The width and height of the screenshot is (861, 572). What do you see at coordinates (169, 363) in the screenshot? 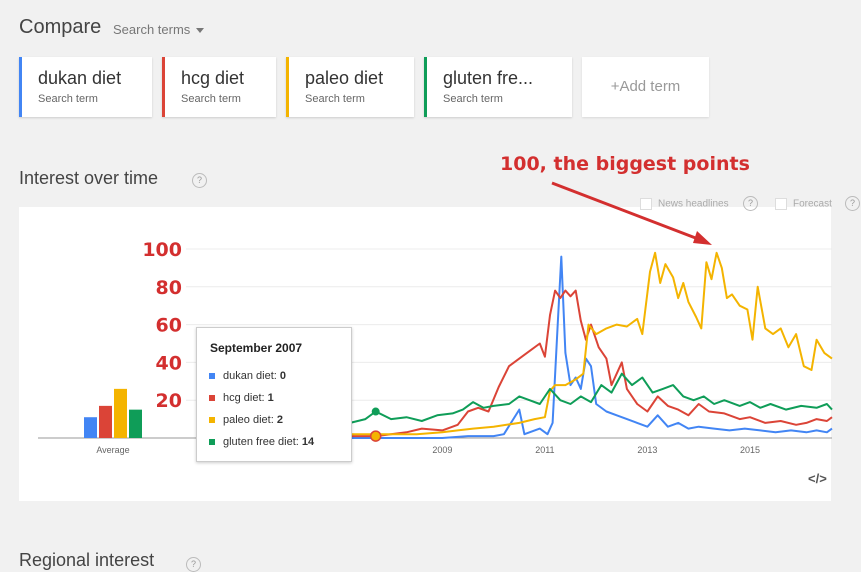
I see `y-tick-label: 40` at bounding box center [169, 363].